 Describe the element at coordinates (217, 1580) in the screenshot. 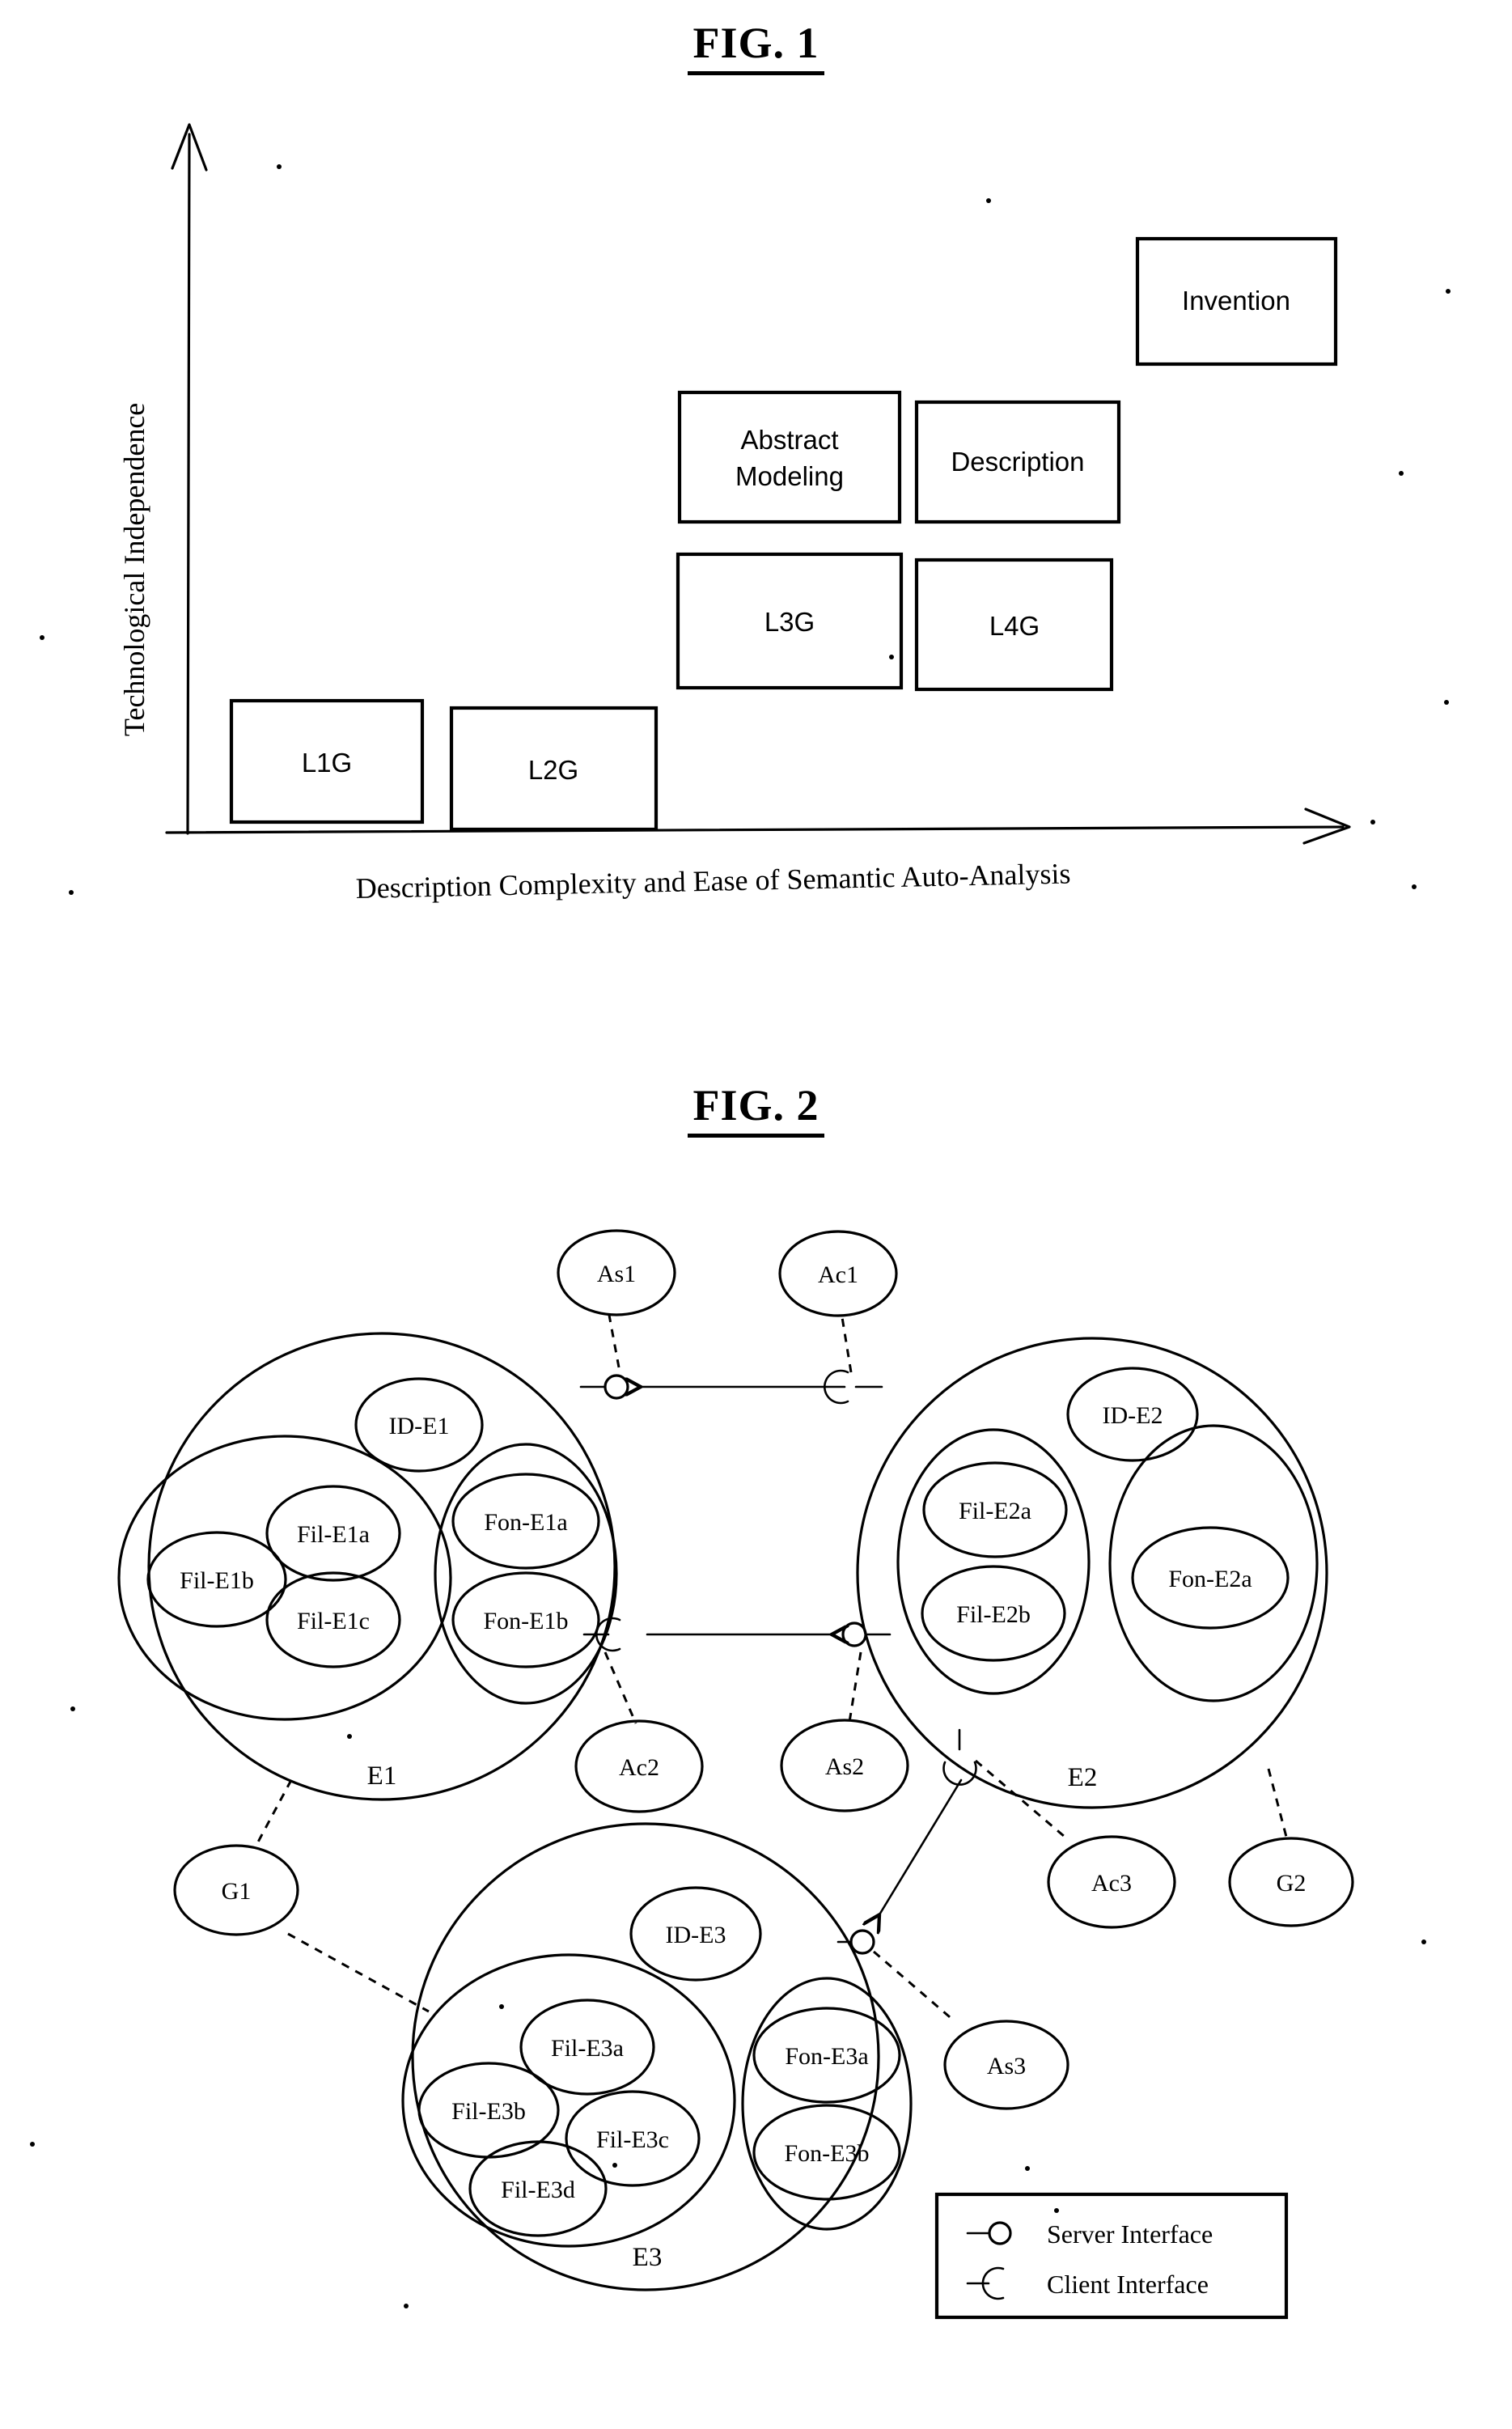

I see `fig2-e1-fil-b-label: Fil-E1b` at that location.